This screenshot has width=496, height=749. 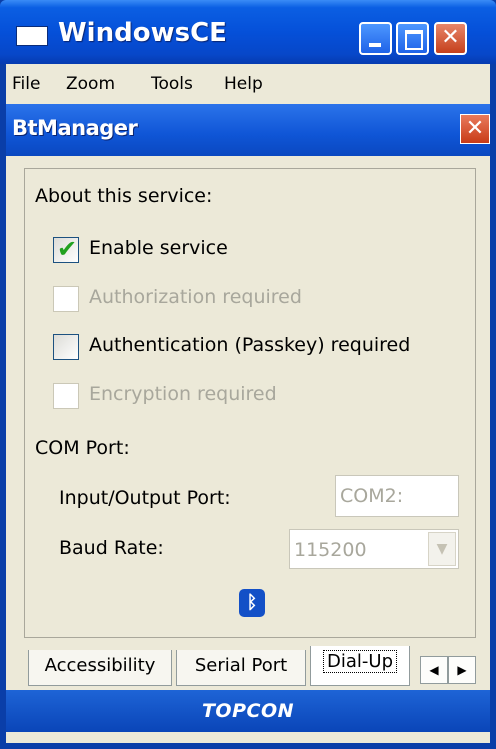 What do you see at coordinates (66, 347) in the screenshot?
I see `authentication-checkbox` at bounding box center [66, 347].